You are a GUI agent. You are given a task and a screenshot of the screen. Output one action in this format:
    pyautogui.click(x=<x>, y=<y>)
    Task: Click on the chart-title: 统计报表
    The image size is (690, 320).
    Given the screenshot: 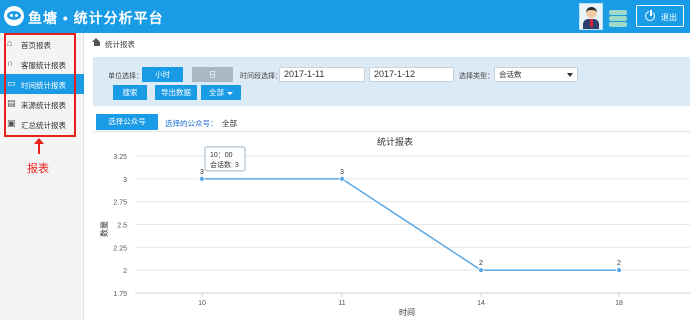 What is the action you would take?
    pyautogui.click(x=395, y=141)
    